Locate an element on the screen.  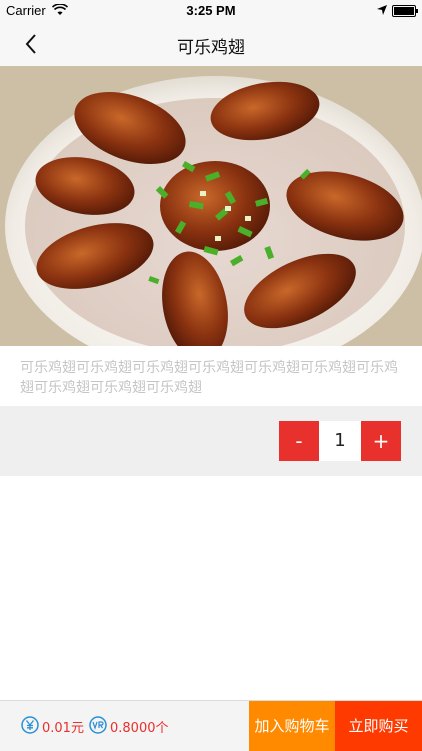
description-text: 可乐鸡翅可乐鸡翅可乐鸡翅可乐鸡翅可乐鸡翅可乐鸡翅可乐鸡翅可乐鸡翅可乐鸡翅可乐鸡翅 is located at coordinates (209, 378).